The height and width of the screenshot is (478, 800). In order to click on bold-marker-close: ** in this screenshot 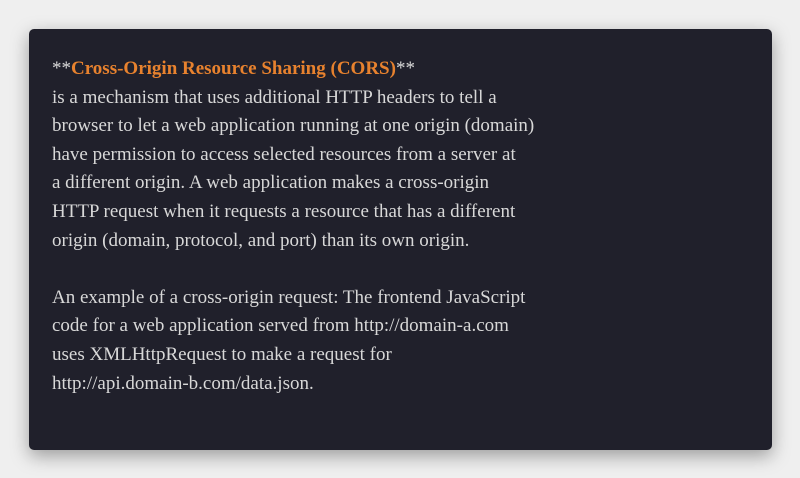, I will do `click(405, 68)`.